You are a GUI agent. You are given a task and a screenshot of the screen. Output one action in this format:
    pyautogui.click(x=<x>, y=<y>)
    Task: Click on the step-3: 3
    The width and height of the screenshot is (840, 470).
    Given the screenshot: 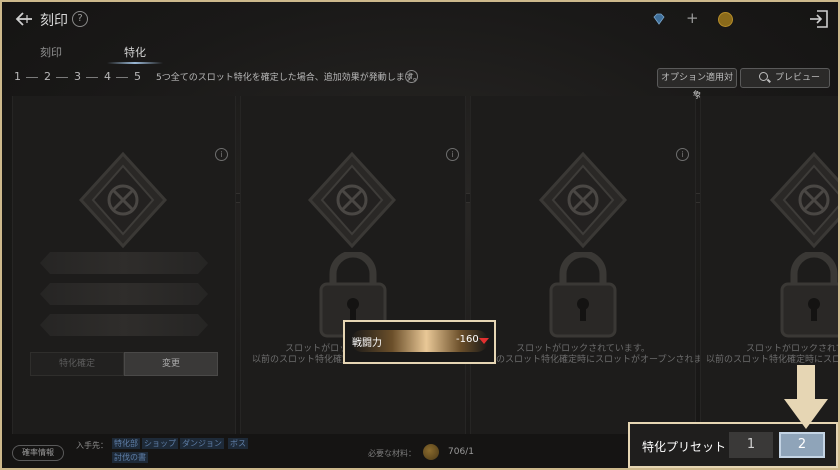 What is the action you would take?
    pyautogui.click(x=77, y=76)
    